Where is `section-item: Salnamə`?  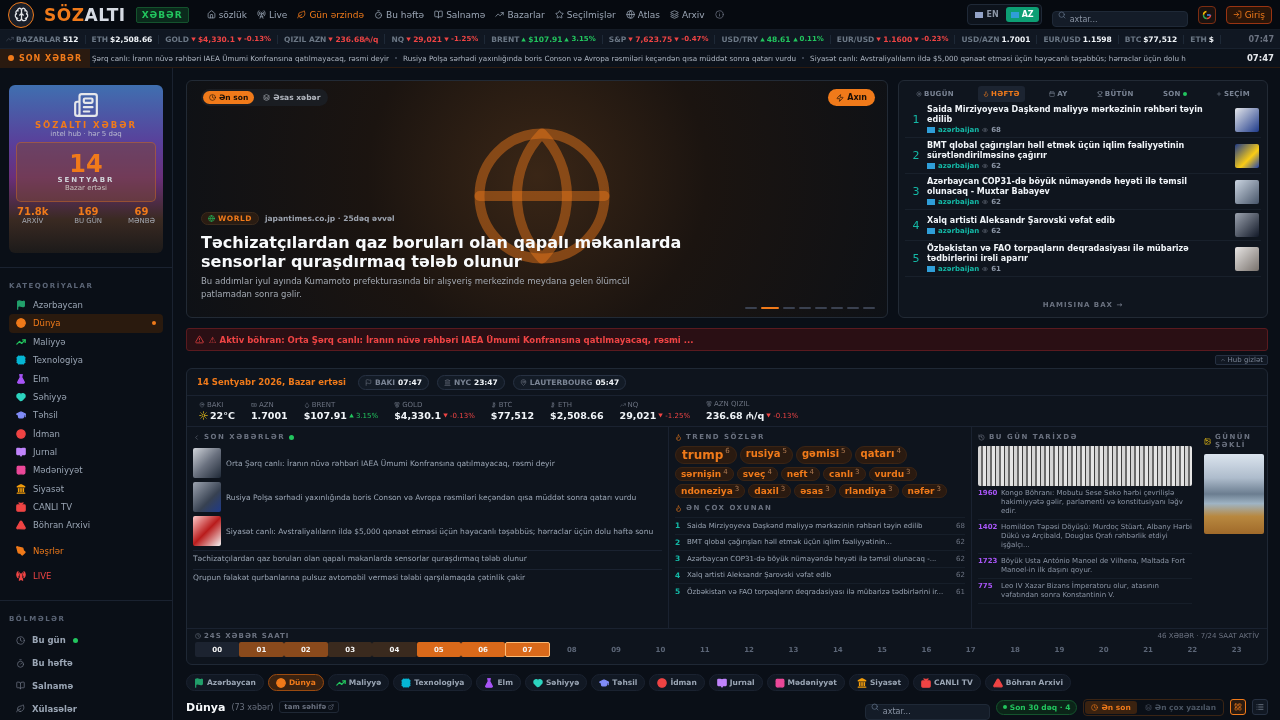
section-item: Salnamə is located at coordinates (86, 686).